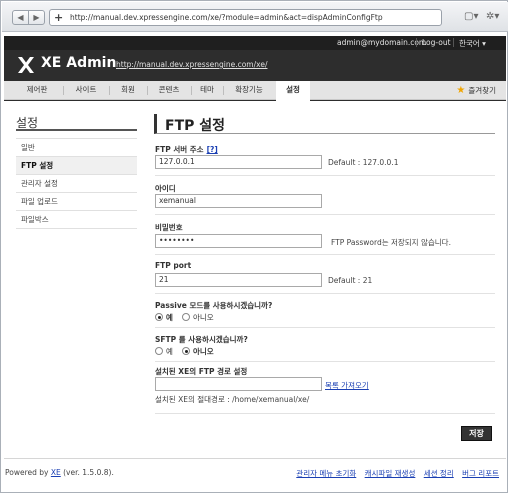 The height and width of the screenshot is (493, 508). I want to click on add-tab-icon: +, so click(58, 17).